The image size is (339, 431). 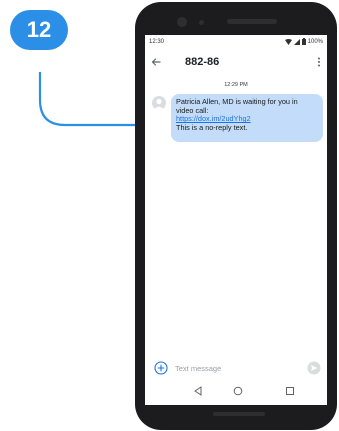 What do you see at coordinates (157, 42) in the screenshot?
I see `status-time: 12:30` at bounding box center [157, 42].